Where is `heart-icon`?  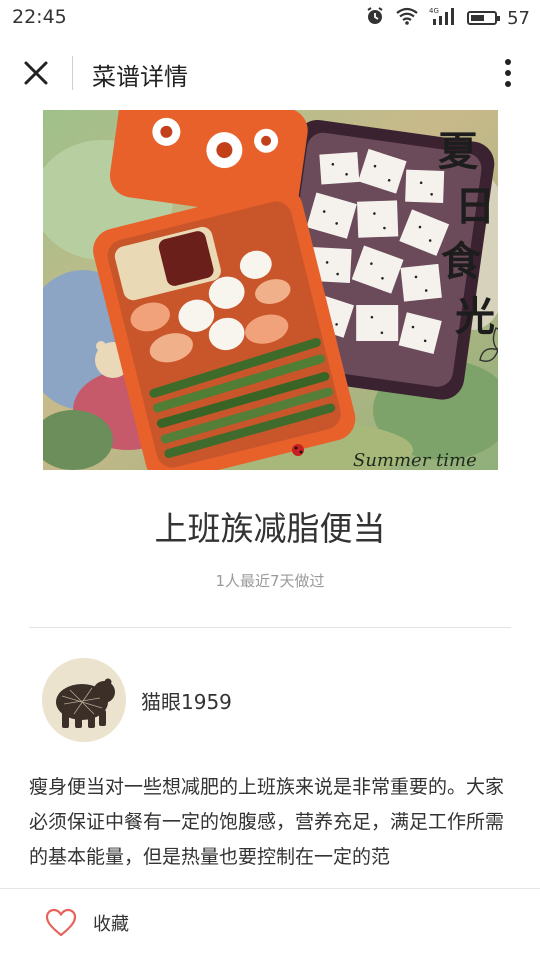 heart-icon is located at coordinates (61, 922).